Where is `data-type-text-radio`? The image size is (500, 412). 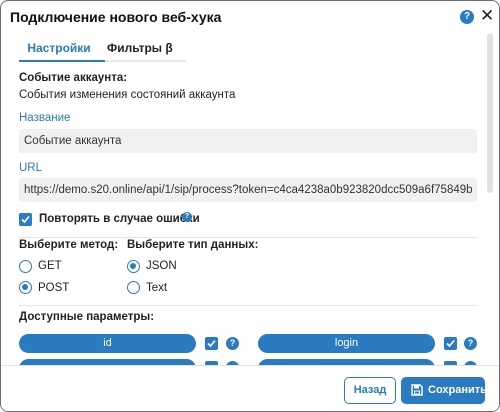
data-type-text-radio is located at coordinates (133, 287).